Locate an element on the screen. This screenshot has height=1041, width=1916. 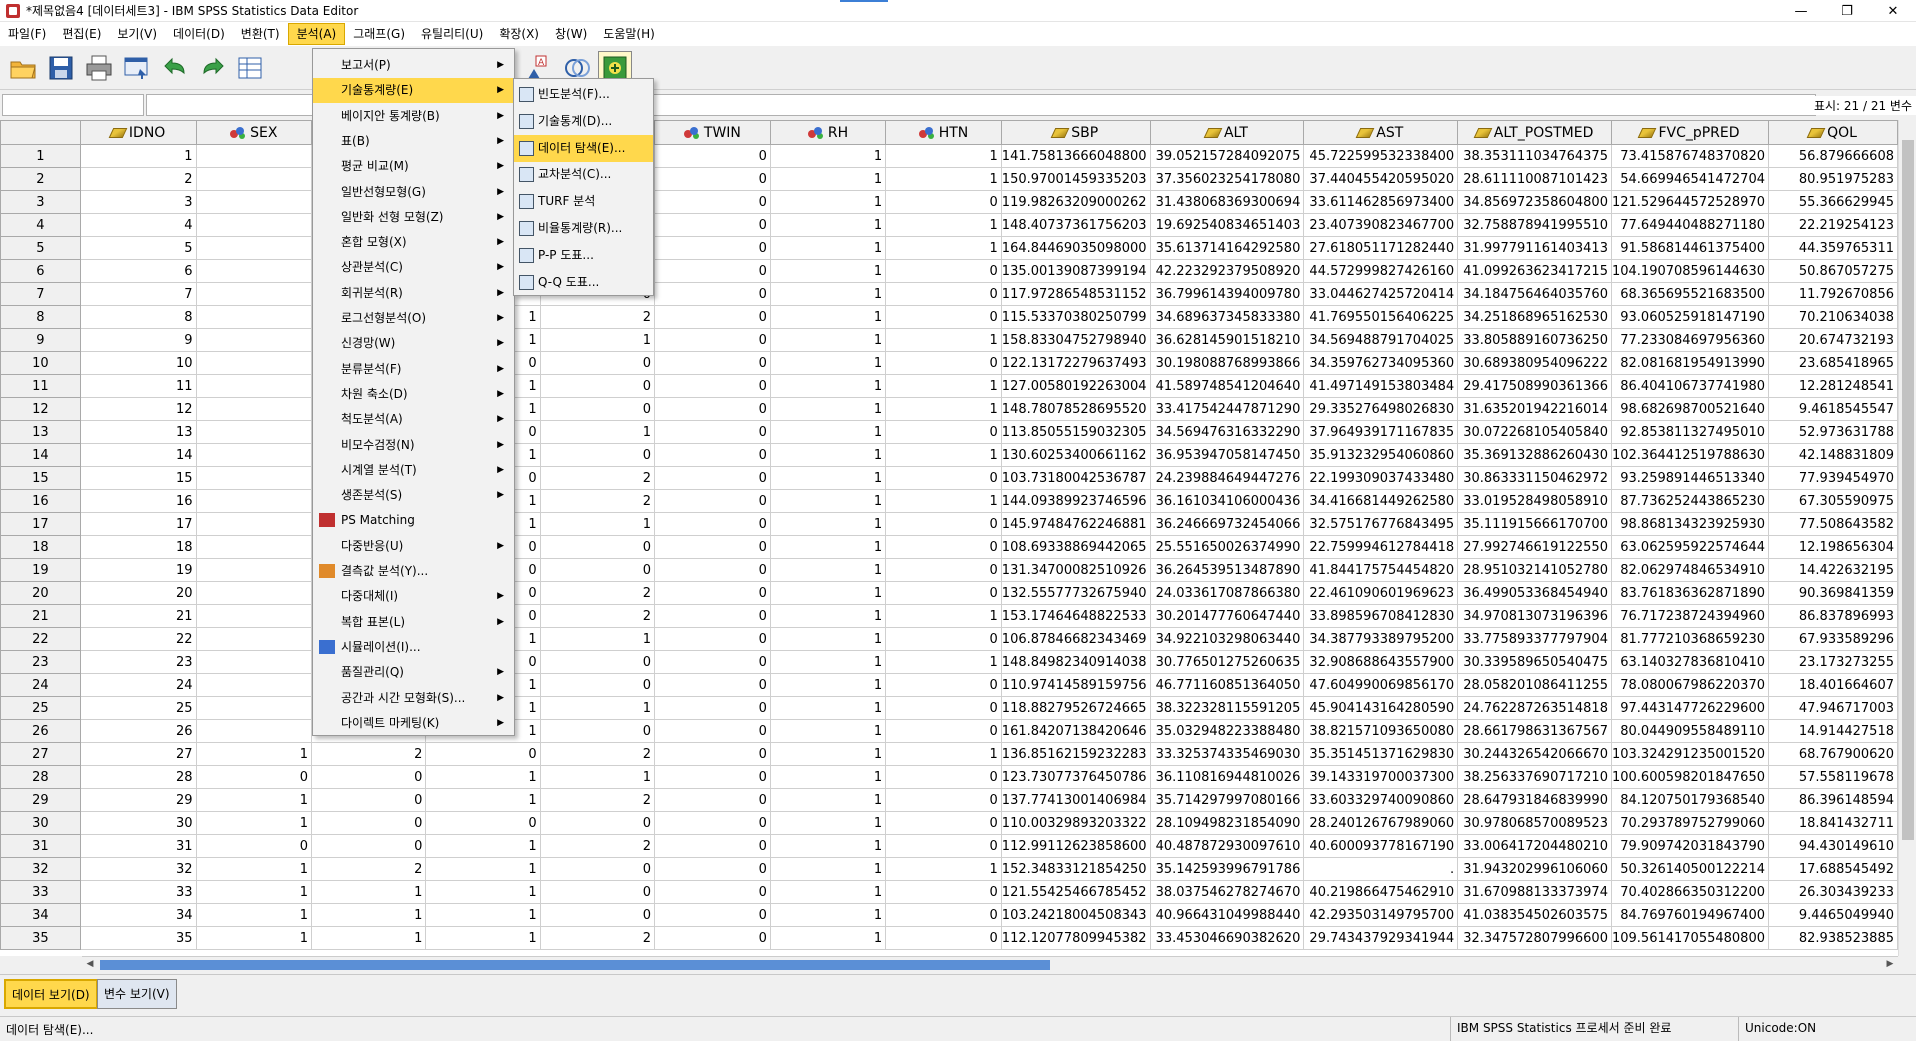
data-cell: 34.970813073196396 is located at coordinates (1534, 616).